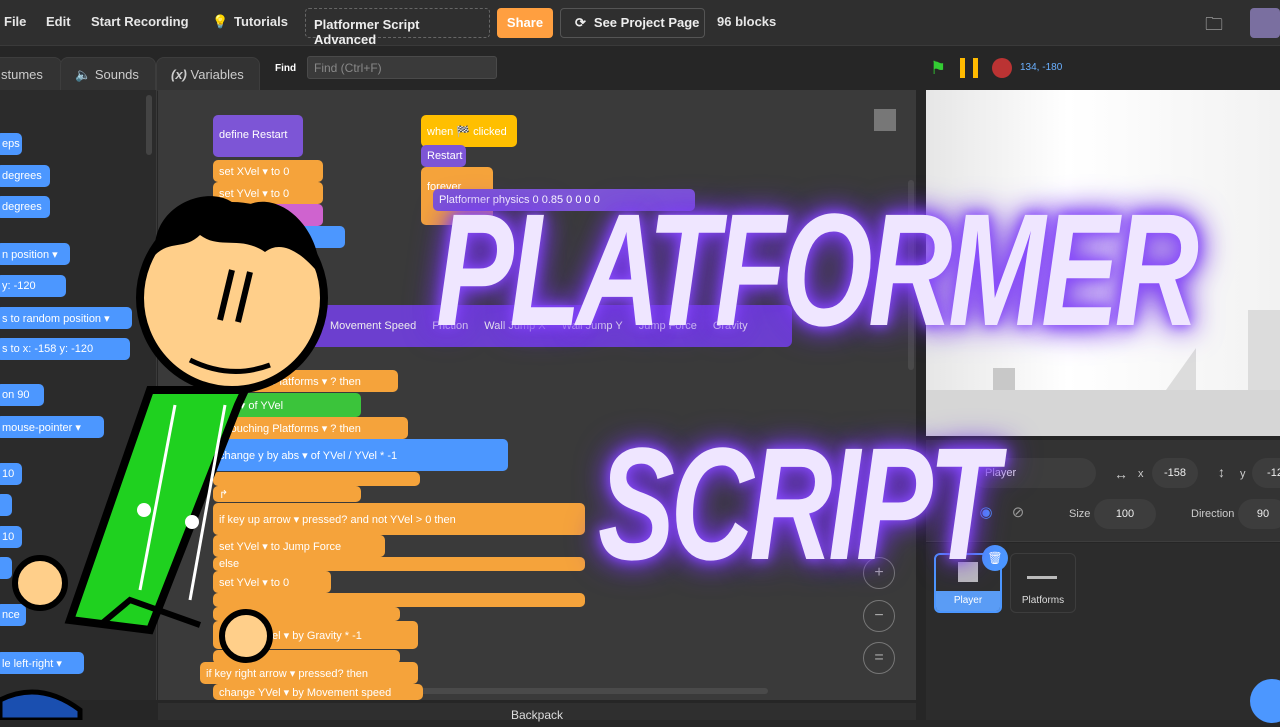 This screenshot has width=1280, height=727. Describe the element at coordinates (879, 658) in the screenshot. I see `zoom-reset-button: =` at that location.